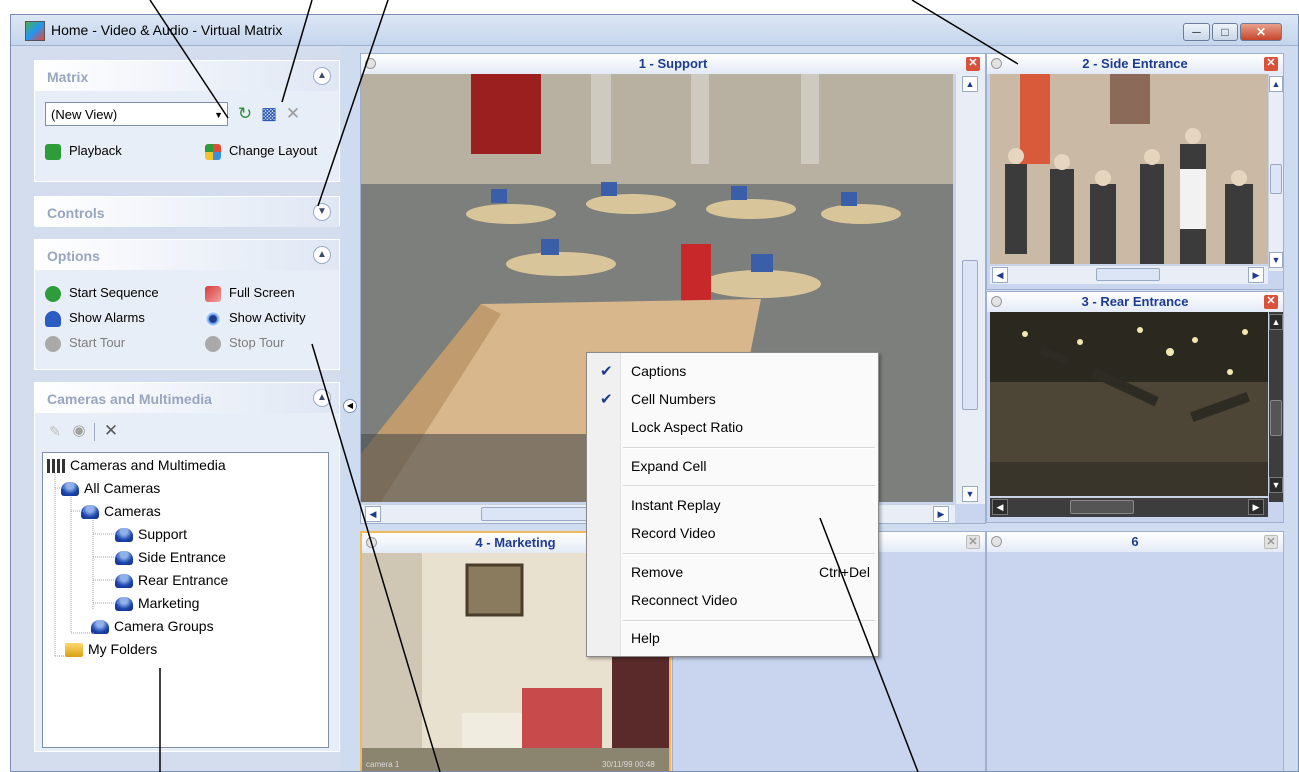 The height and width of the screenshot is (772, 1299). What do you see at coordinates (669, 466) in the screenshot?
I see `menu-item-expand-cell: Expand Cell` at bounding box center [669, 466].